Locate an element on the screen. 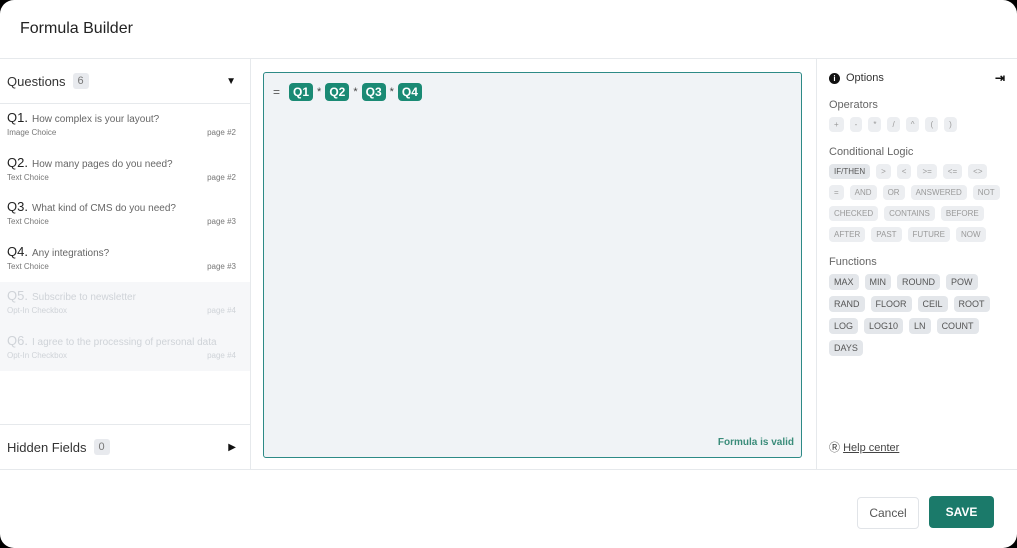  logic-chip: = is located at coordinates (836, 192).